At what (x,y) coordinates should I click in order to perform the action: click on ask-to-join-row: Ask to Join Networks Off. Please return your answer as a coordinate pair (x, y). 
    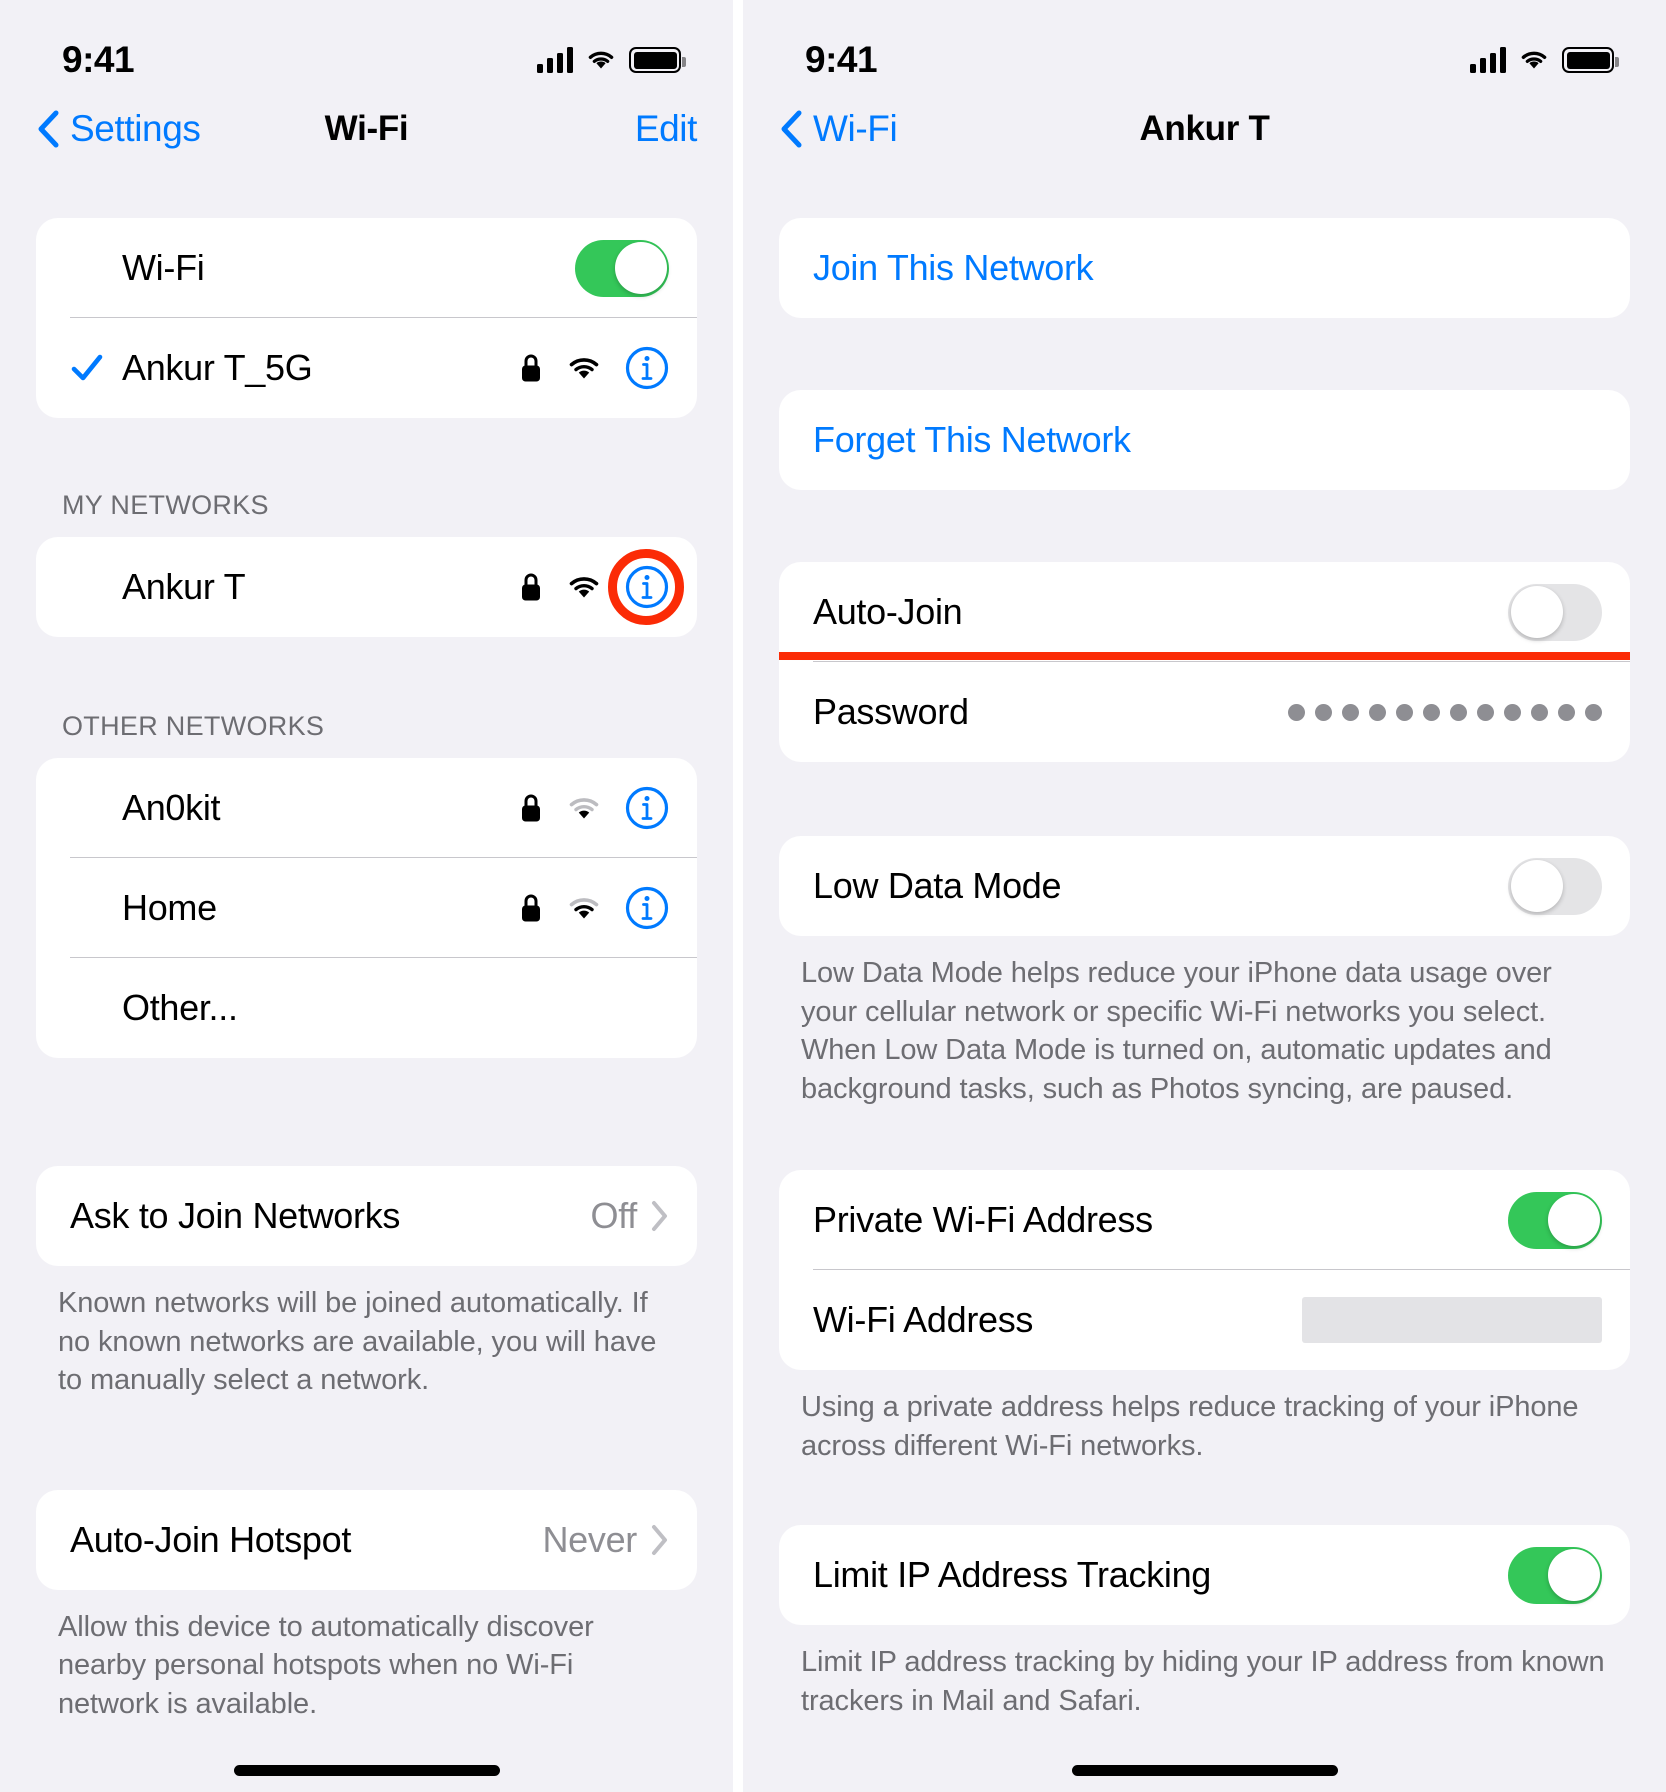
    Looking at the image, I should click on (366, 1216).